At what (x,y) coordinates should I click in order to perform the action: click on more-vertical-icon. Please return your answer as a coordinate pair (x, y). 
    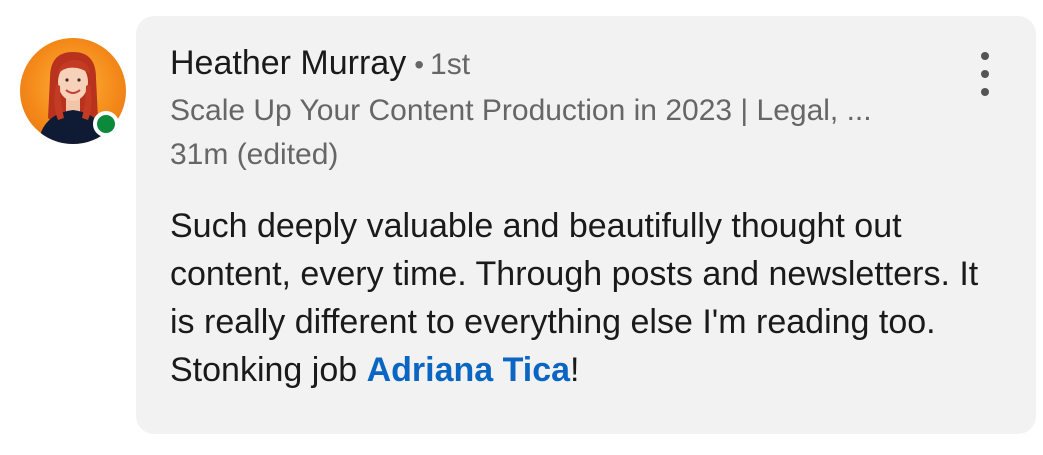
    Looking at the image, I should click on (985, 74).